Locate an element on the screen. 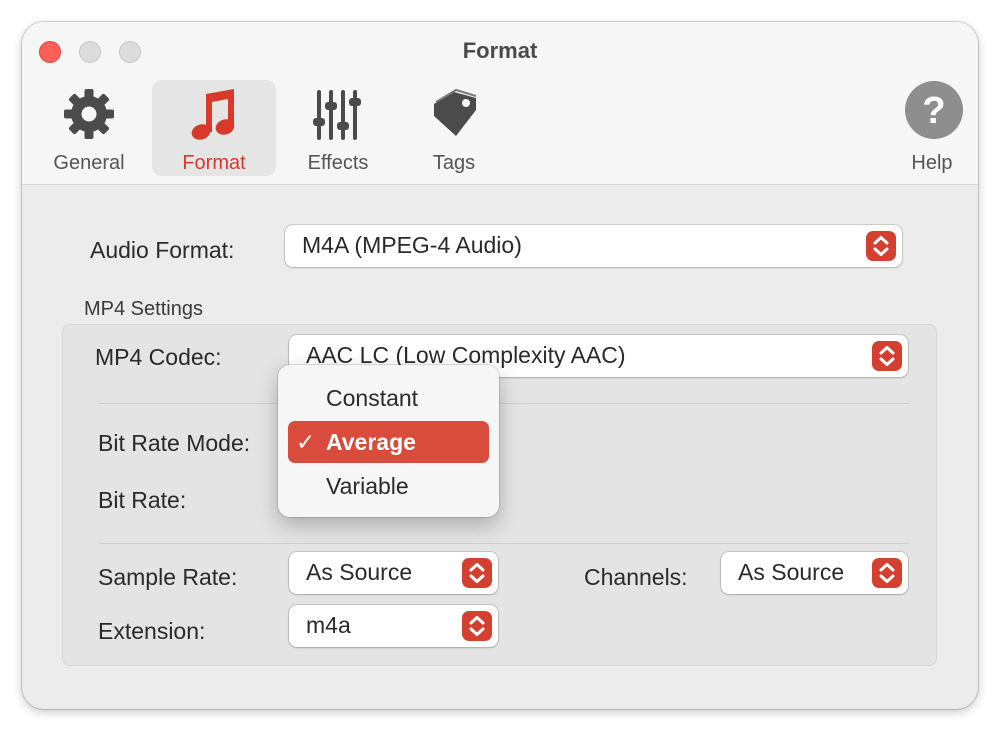  audio-format-popup: M4A (MPEG-4 Audio) is located at coordinates (593, 246).